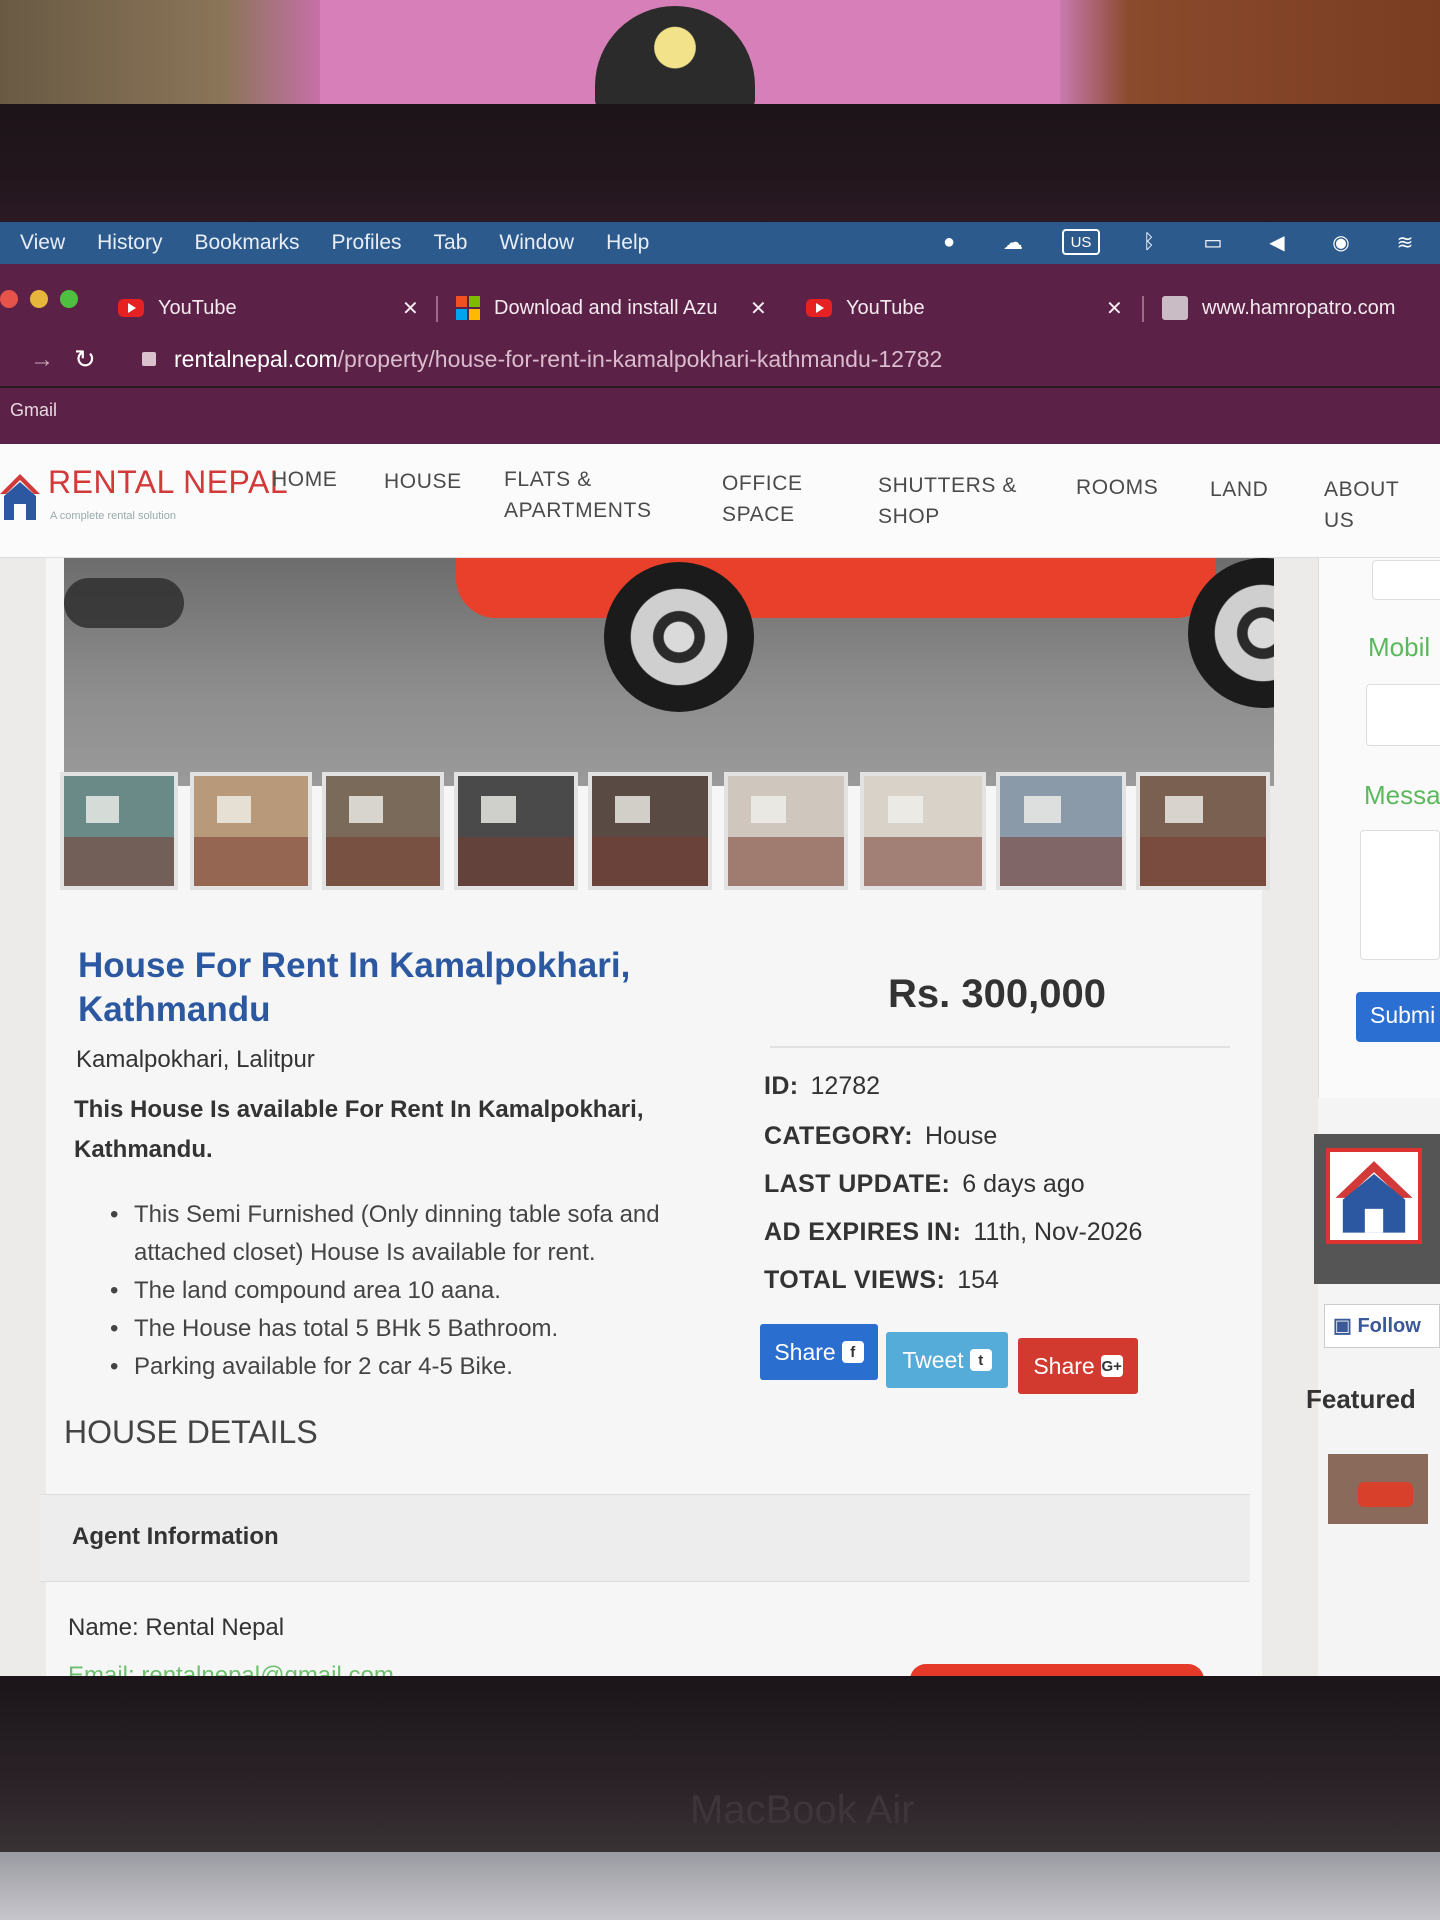 The width and height of the screenshot is (1440, 1920). Describe the element at coordinates (33, 410) in the screenshot. I see `bookmark-gmail: Gmail` at that location.